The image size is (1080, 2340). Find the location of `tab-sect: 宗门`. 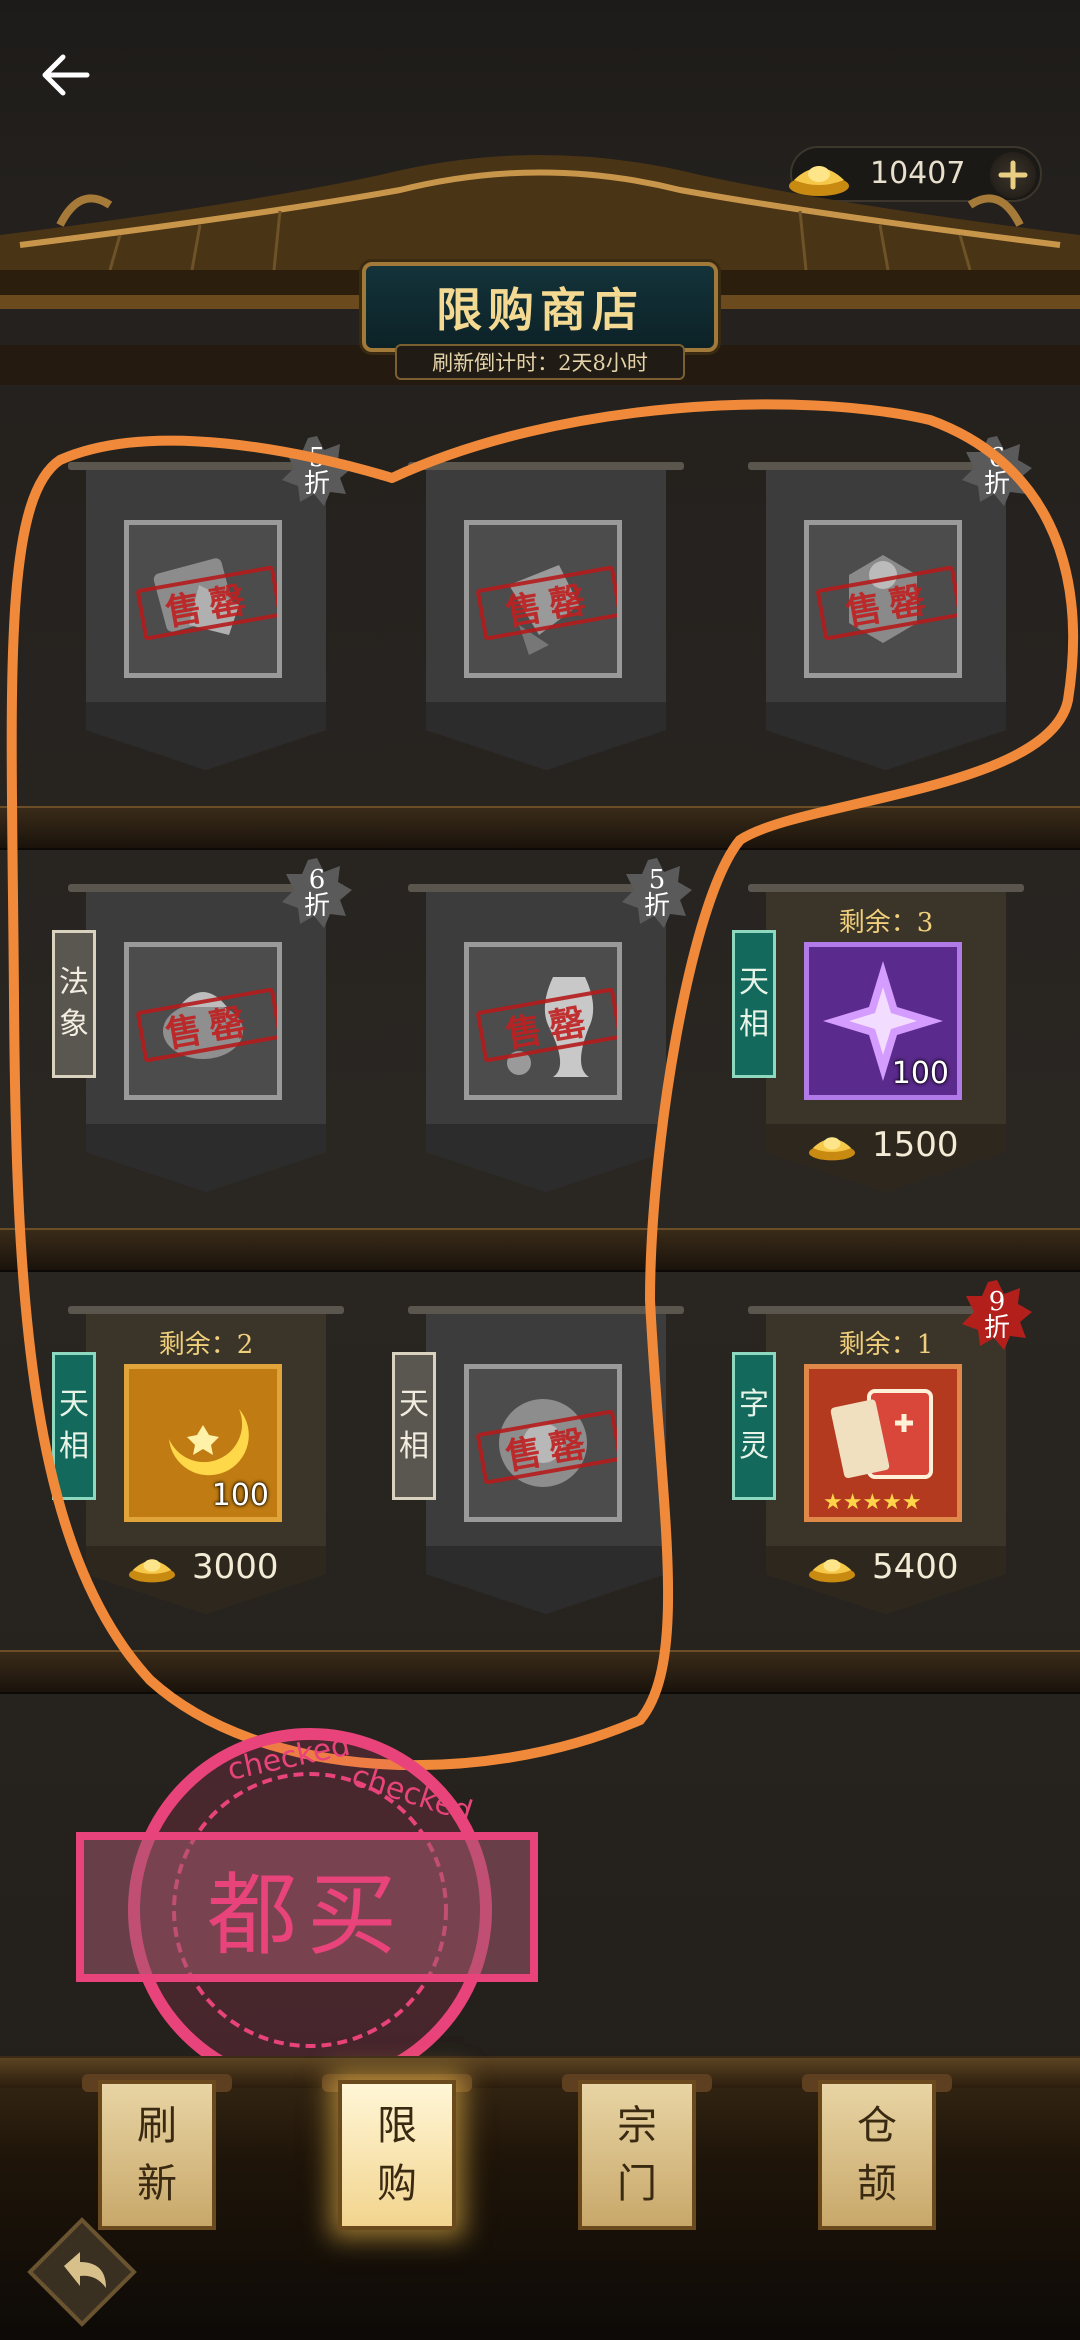

tab-sect: 宗门 is located at coordinates (637, 2155).